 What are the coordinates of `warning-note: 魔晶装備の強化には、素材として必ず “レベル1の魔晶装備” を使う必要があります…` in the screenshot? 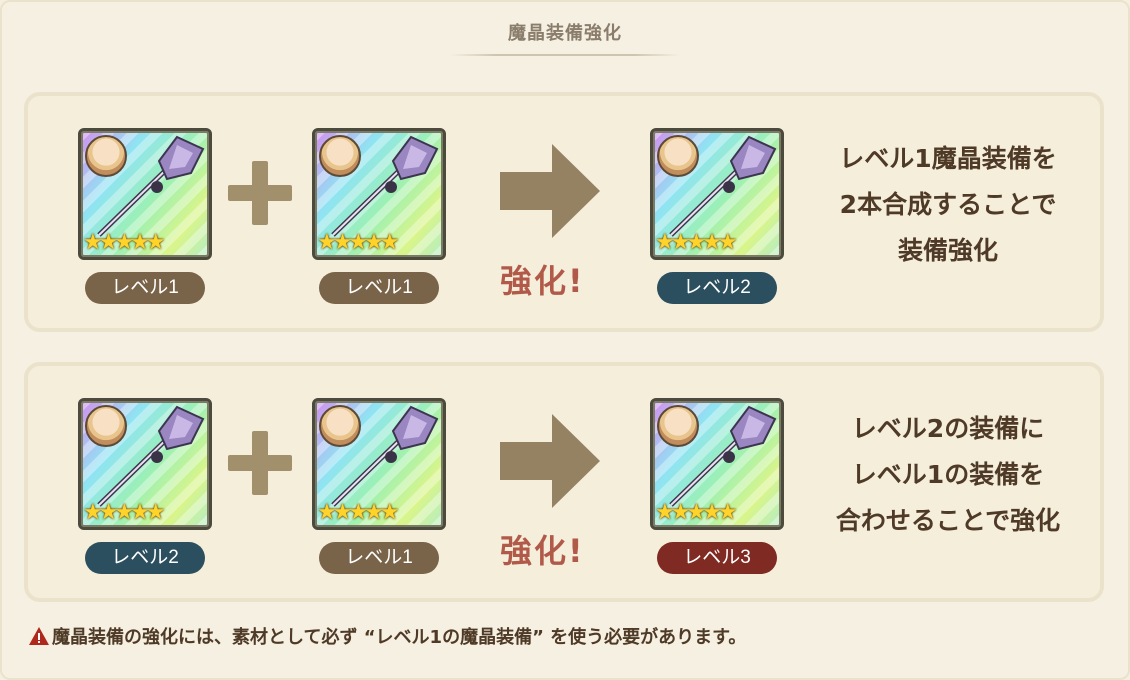 It's located at (568, 638).